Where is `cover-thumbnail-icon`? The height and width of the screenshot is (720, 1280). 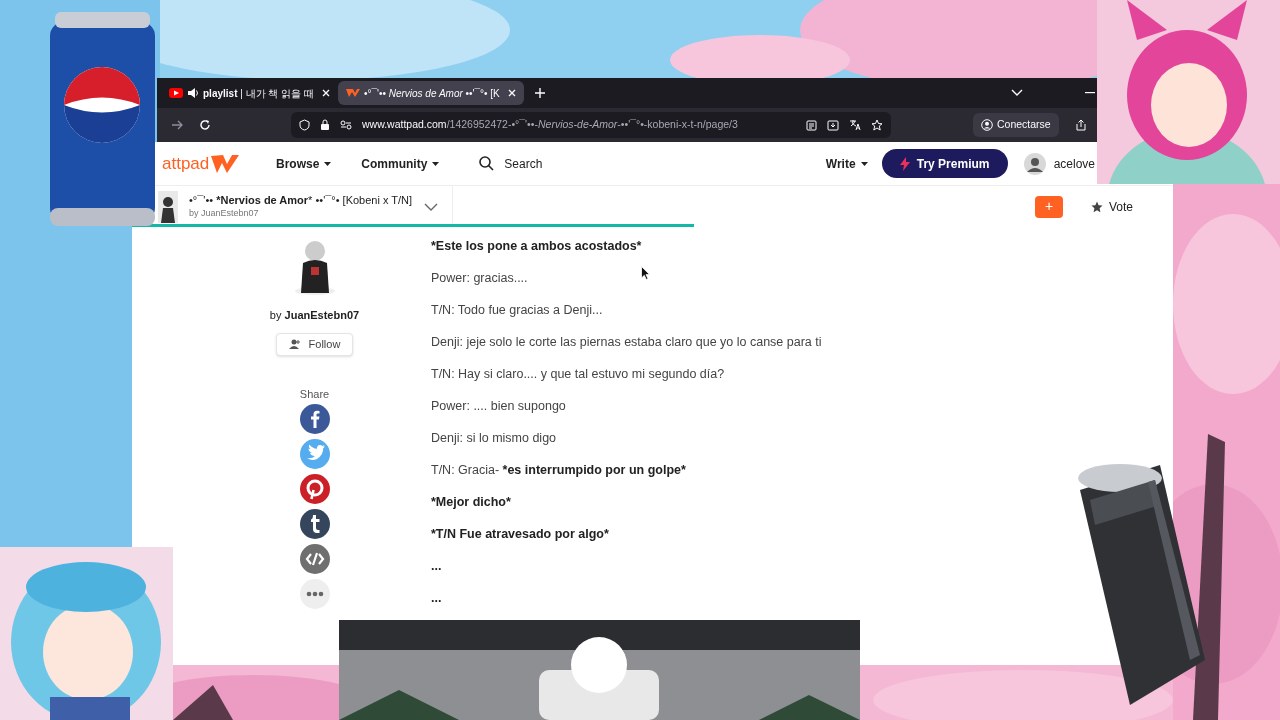 cover-thumbnail-icon is located at coordinates (168, 206).